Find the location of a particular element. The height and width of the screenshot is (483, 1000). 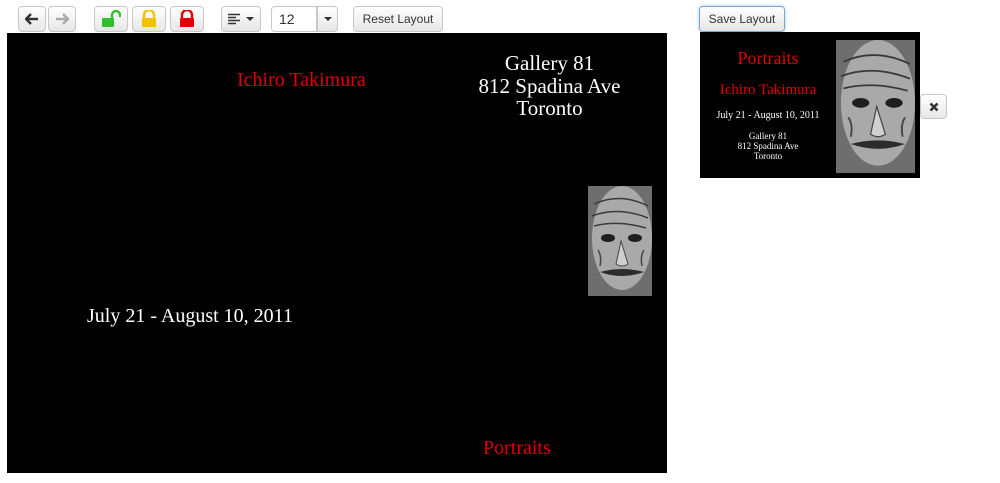

gallery-street-text: 812 Spadina Ave is located at coordinates (549, 86).